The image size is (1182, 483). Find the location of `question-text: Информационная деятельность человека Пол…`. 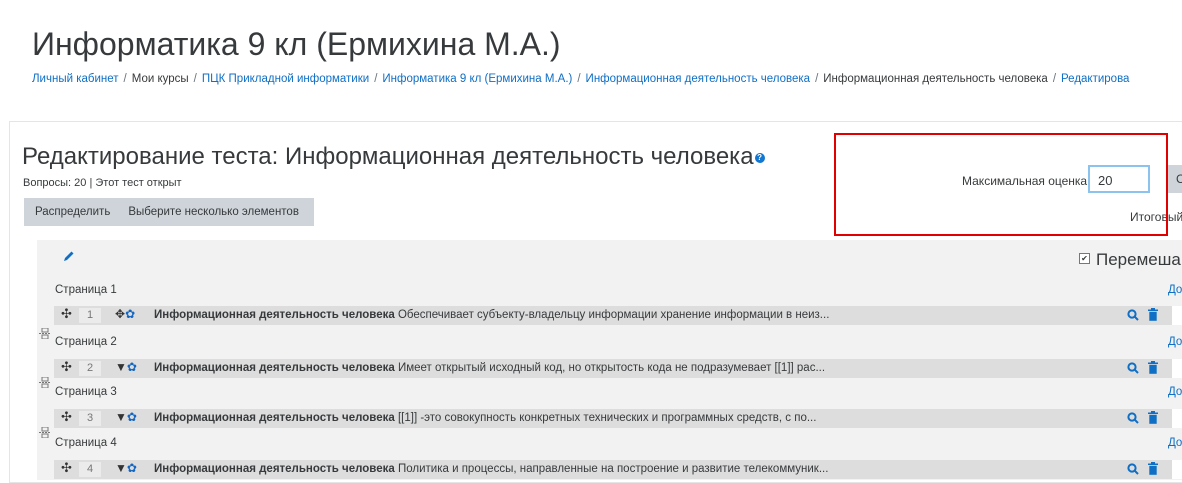

question-text: Информационная деятельность человека Пол… is located at coordinates (491, 469).